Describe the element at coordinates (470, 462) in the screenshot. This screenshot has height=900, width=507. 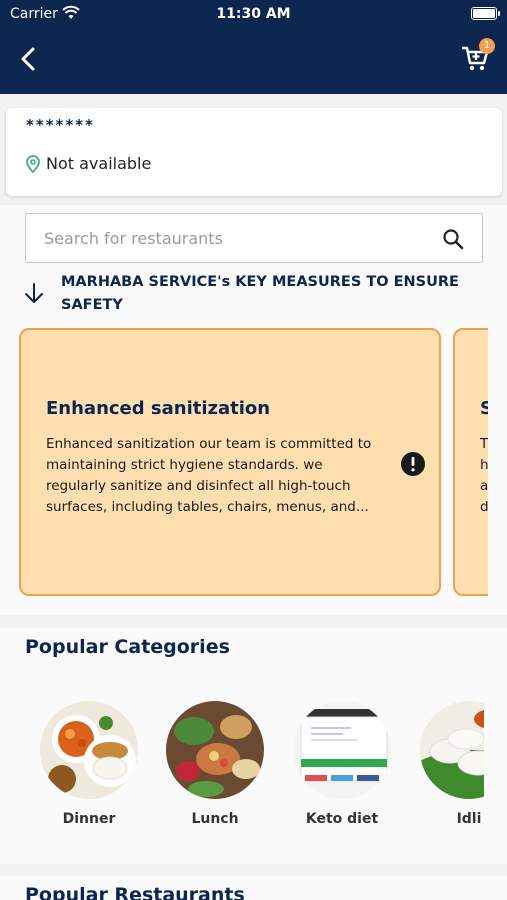
I see `safety-card: S T h a d` at that location.